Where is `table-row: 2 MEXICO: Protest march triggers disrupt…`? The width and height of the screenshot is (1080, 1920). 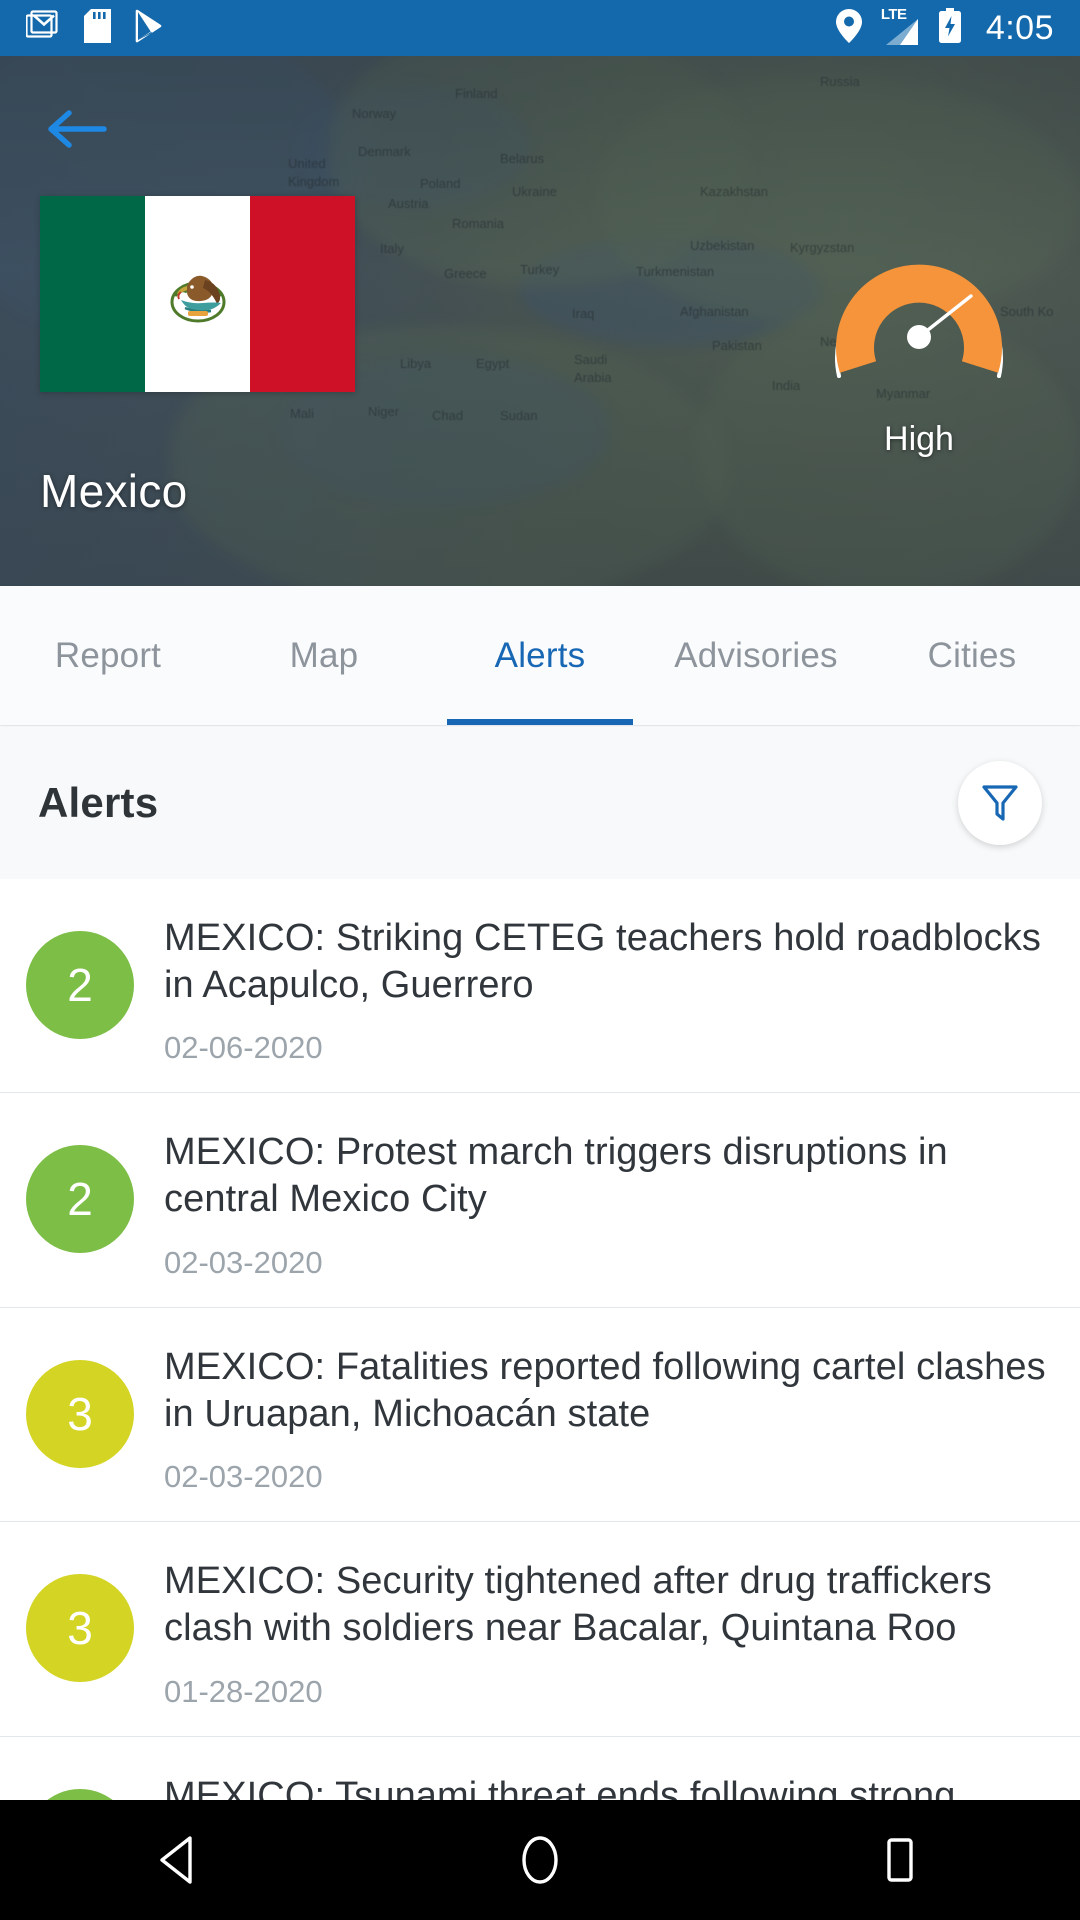 table-row: 2 MEXICO: Protest march triggers disrupt… is located at coordinates (540, 1200).